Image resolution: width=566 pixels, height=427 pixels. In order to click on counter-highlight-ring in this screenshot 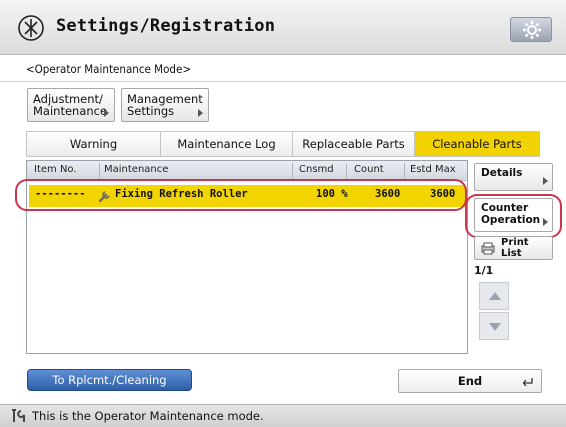, I will do `click(513, 216)`.